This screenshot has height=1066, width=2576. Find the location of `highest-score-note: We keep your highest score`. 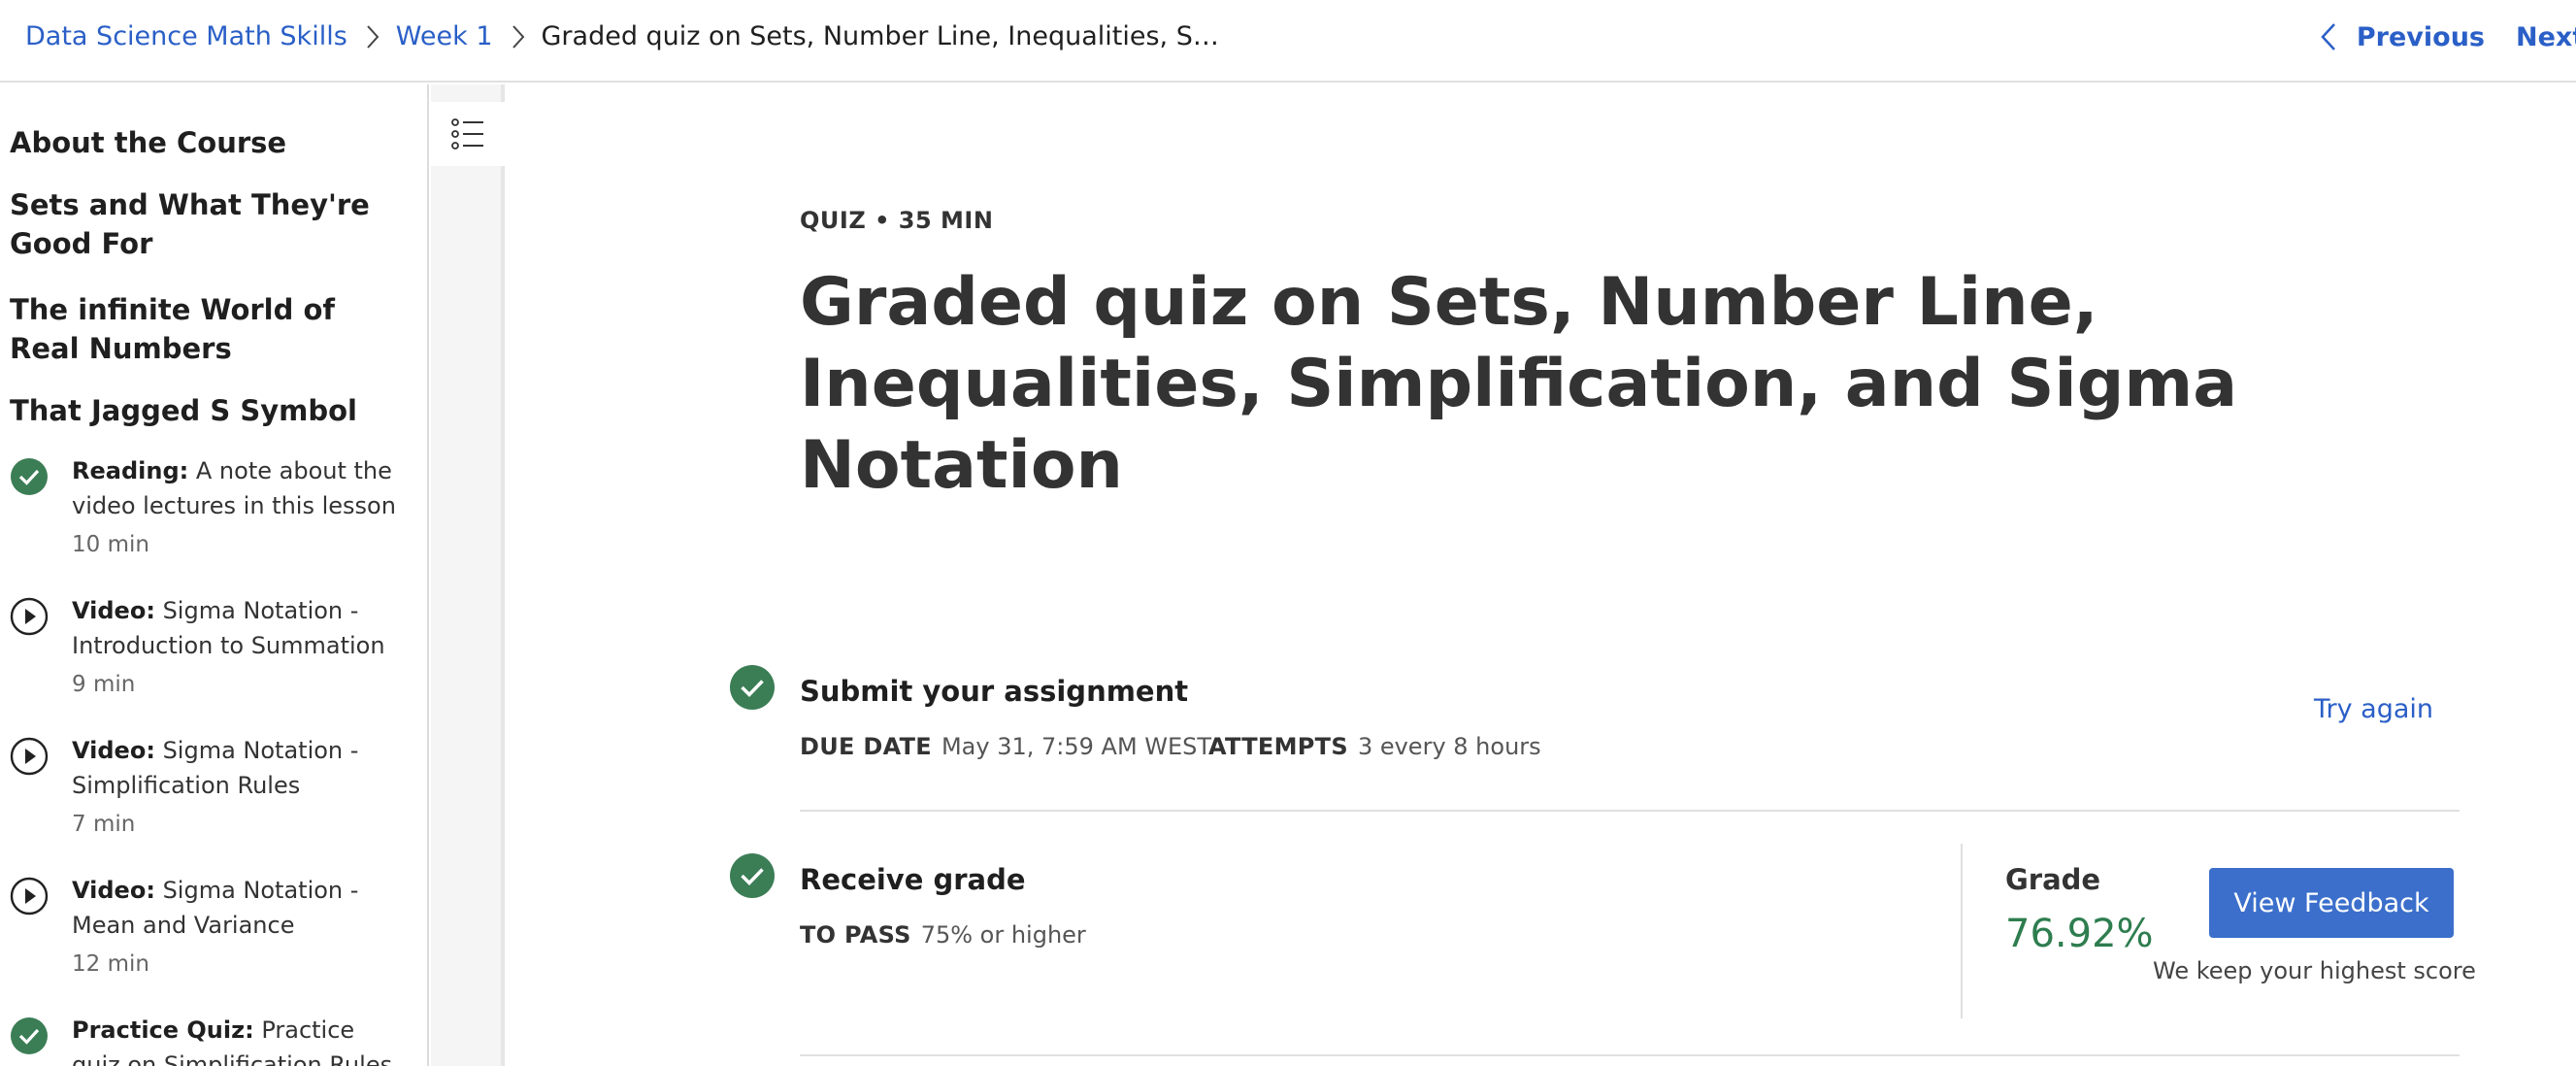

highest-score-note: We keep your highest score is located at coordinates (2314, 970).